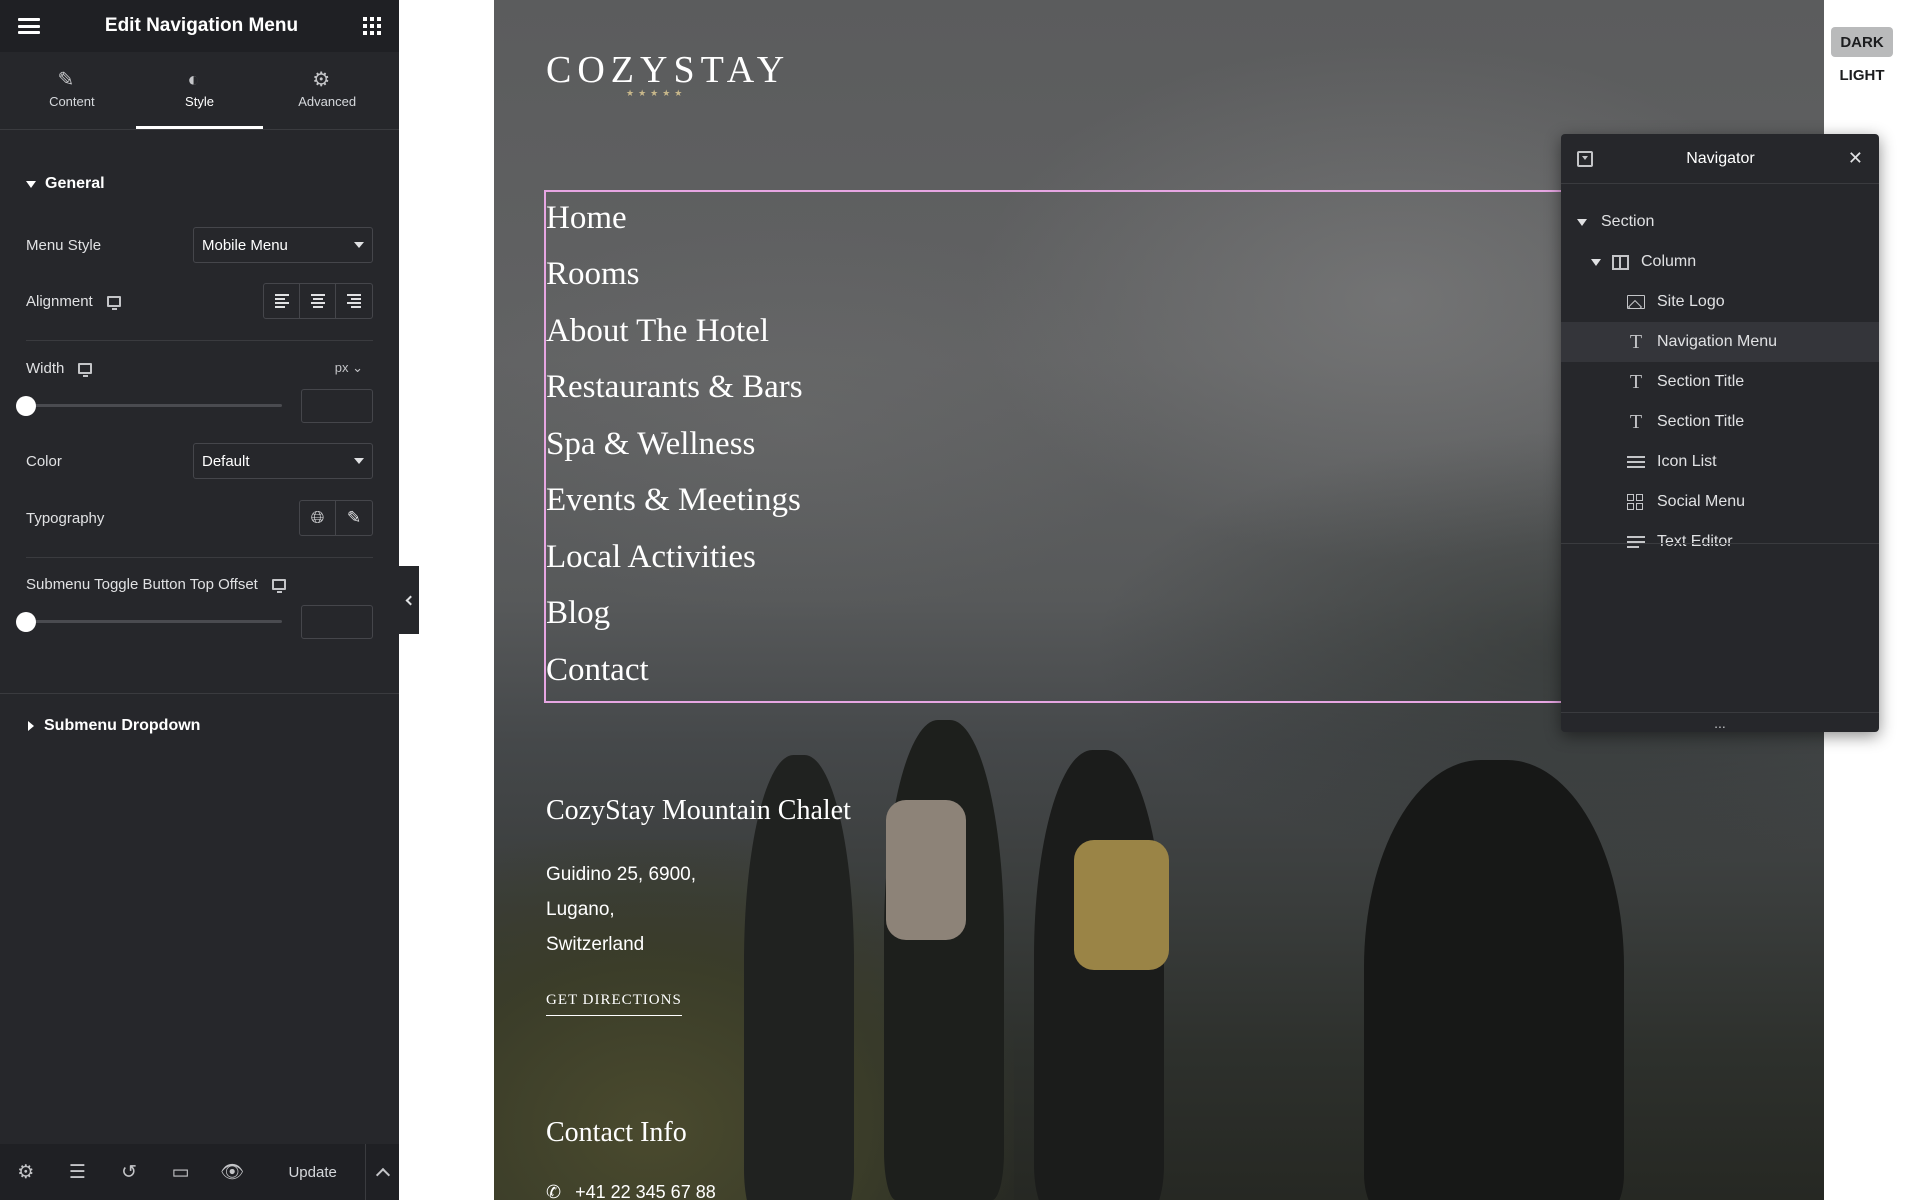 The height and width of the screenshot is (1200, 1920). I want to click on grid-icon, so click(1636, 502).